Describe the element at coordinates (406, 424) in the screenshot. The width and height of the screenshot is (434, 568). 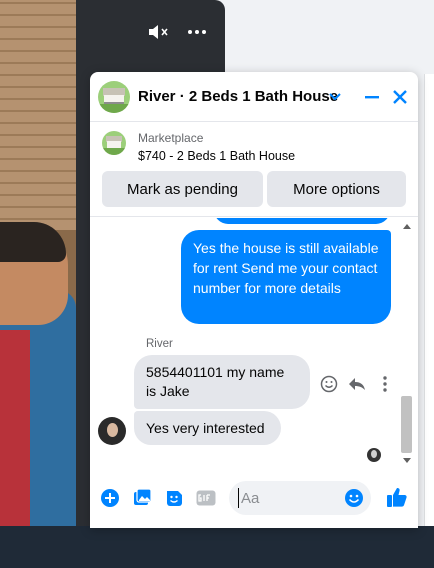
I see `scroll-thumb` at that location.